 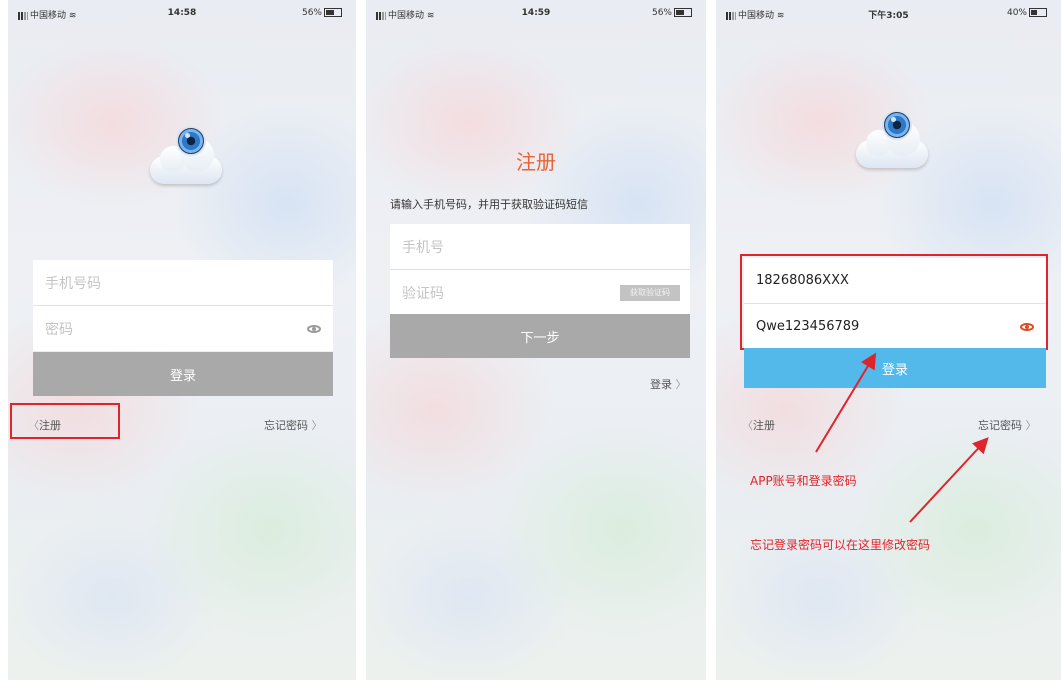 I want to click on annotation-account-label: APP账号和登录密码, so click(x=803, y=481).